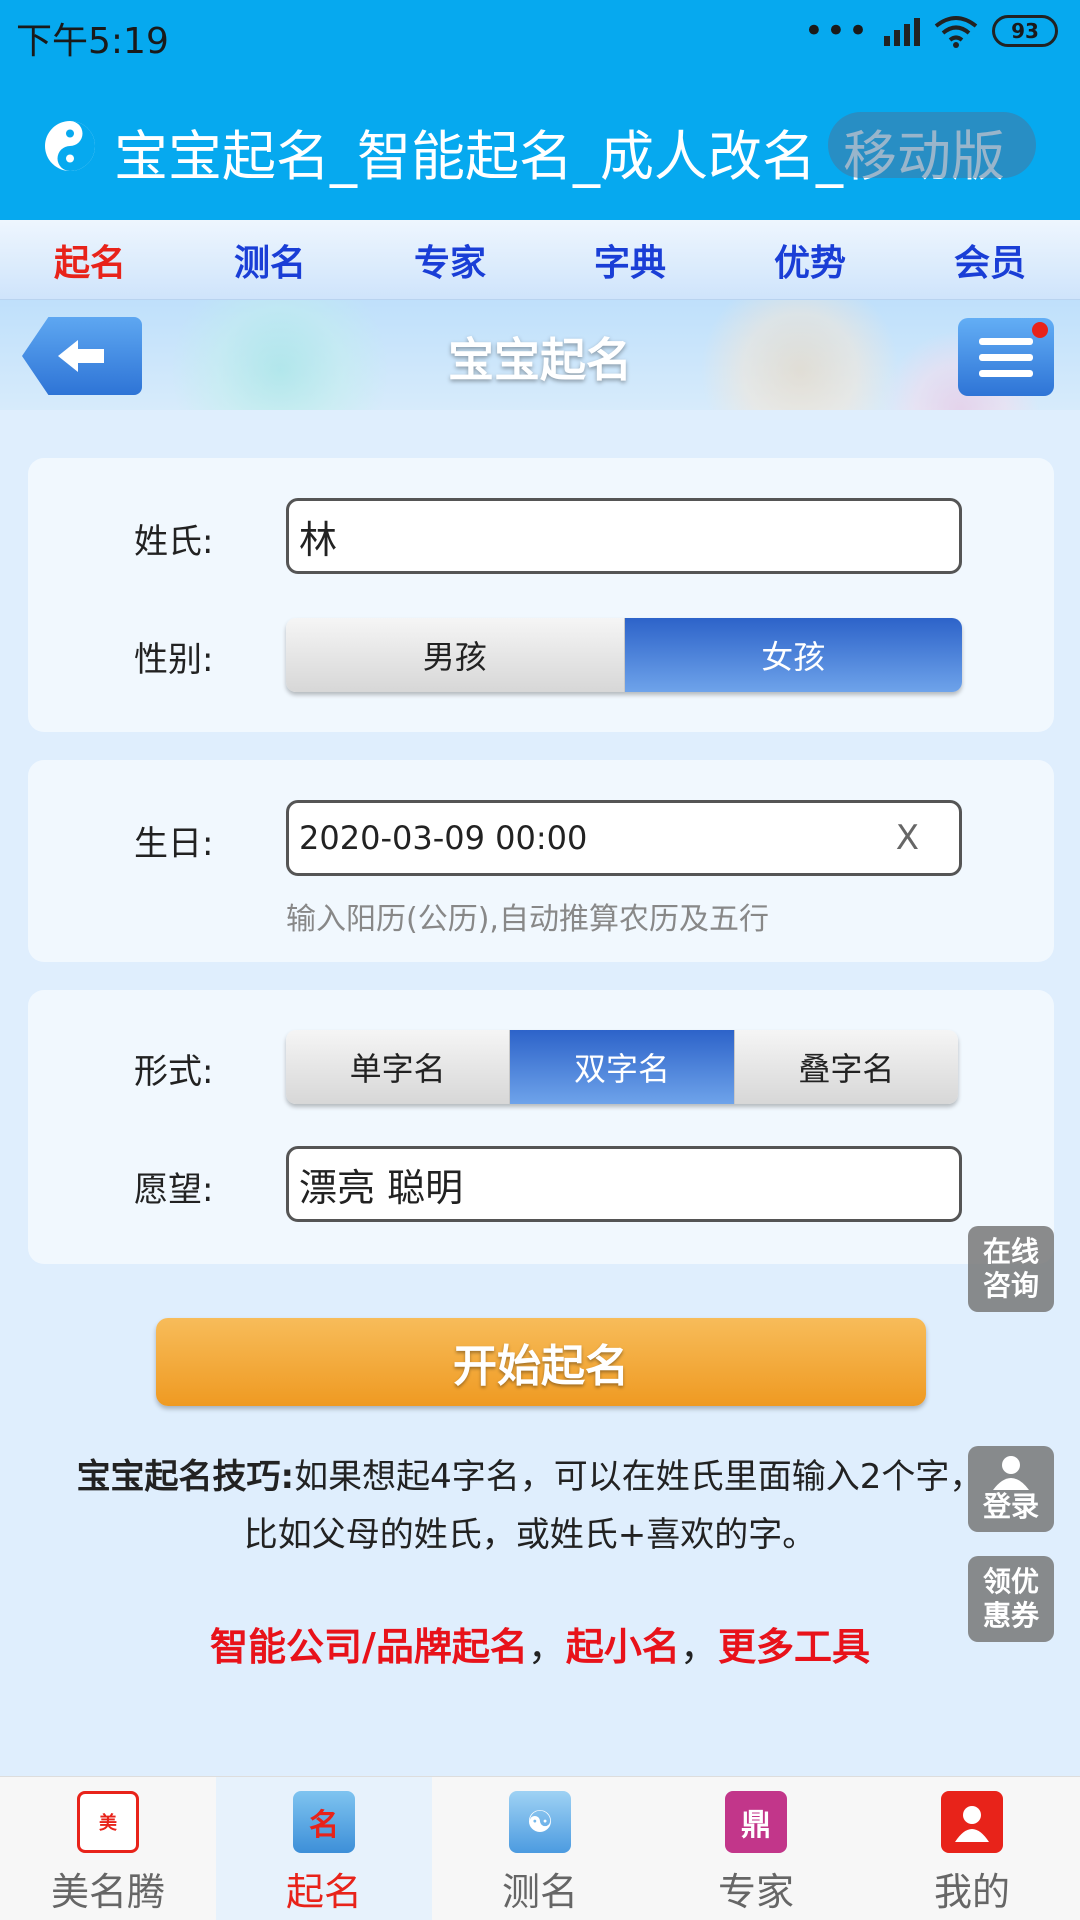 The width and height of the screenshot is (1080, 1920). Describe the element at coordinates (323, 1892) in the screenshot. I see `tab-label: 起名` at that location.